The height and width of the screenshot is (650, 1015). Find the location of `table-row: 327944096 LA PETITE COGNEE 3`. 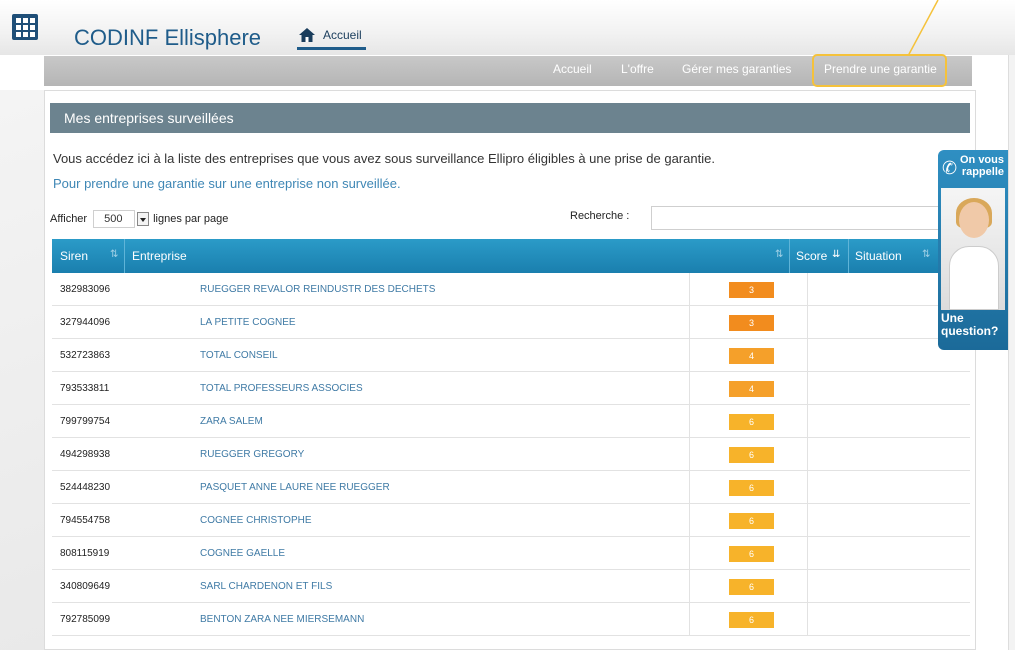

table-row: 327944096 LA PETITE COGNEE 3 is located at coordinates (511, 322).